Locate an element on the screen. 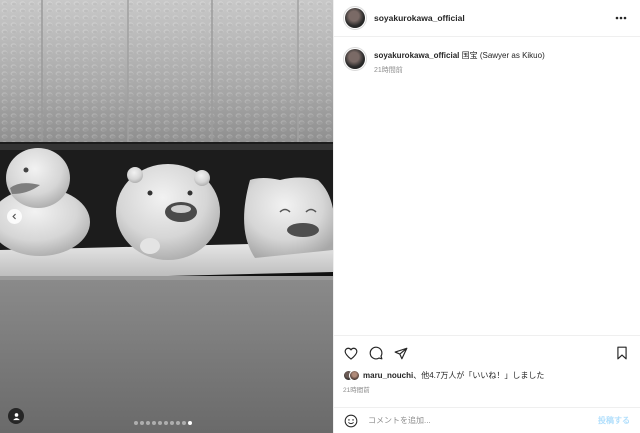  save-button is located at coordinates (622, 353).